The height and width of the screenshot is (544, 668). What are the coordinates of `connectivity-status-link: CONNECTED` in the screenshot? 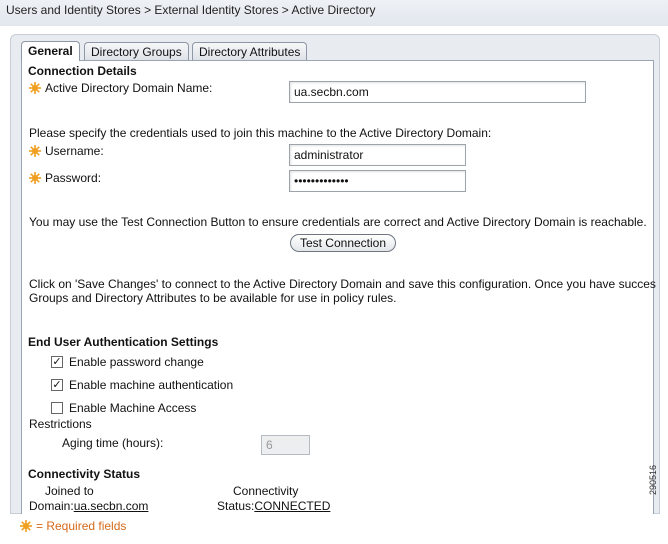 It's located at (292, 506).